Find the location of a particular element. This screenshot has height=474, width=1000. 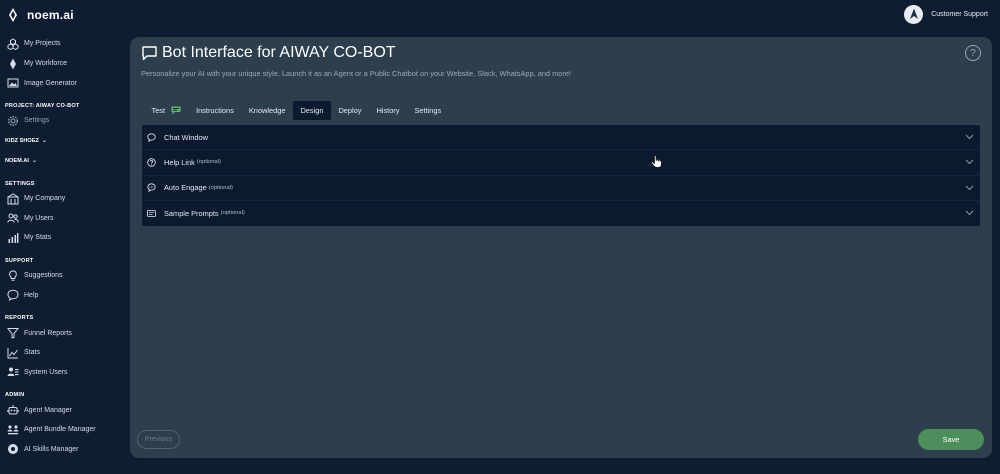

robot-icon is located at coordinates (12, 410).